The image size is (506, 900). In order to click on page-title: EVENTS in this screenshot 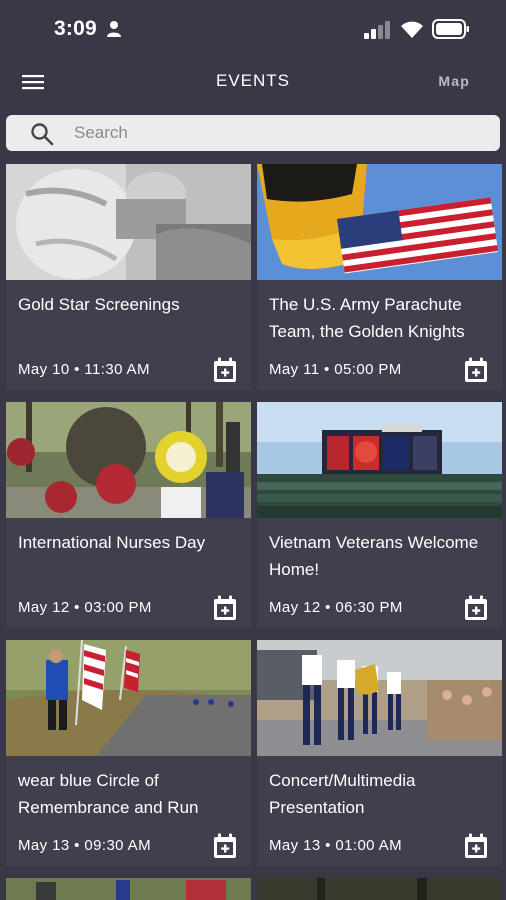, I will do `click(253, 80)`.